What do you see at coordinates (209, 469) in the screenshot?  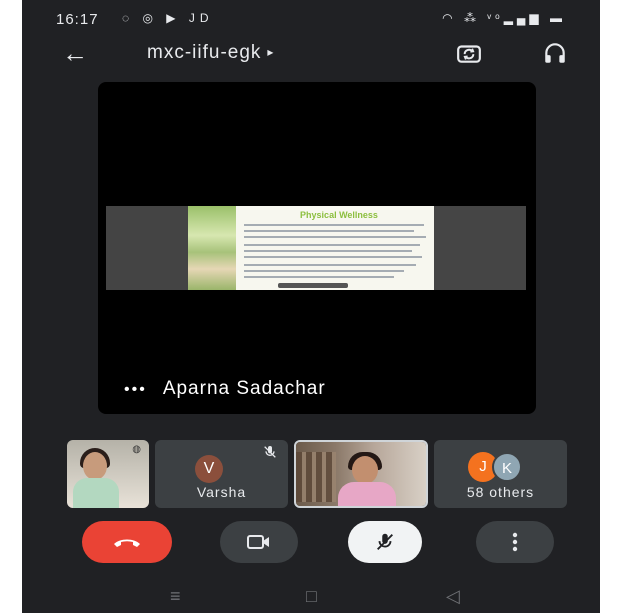 I see `avatar: V` at bounding box center [209, 469].